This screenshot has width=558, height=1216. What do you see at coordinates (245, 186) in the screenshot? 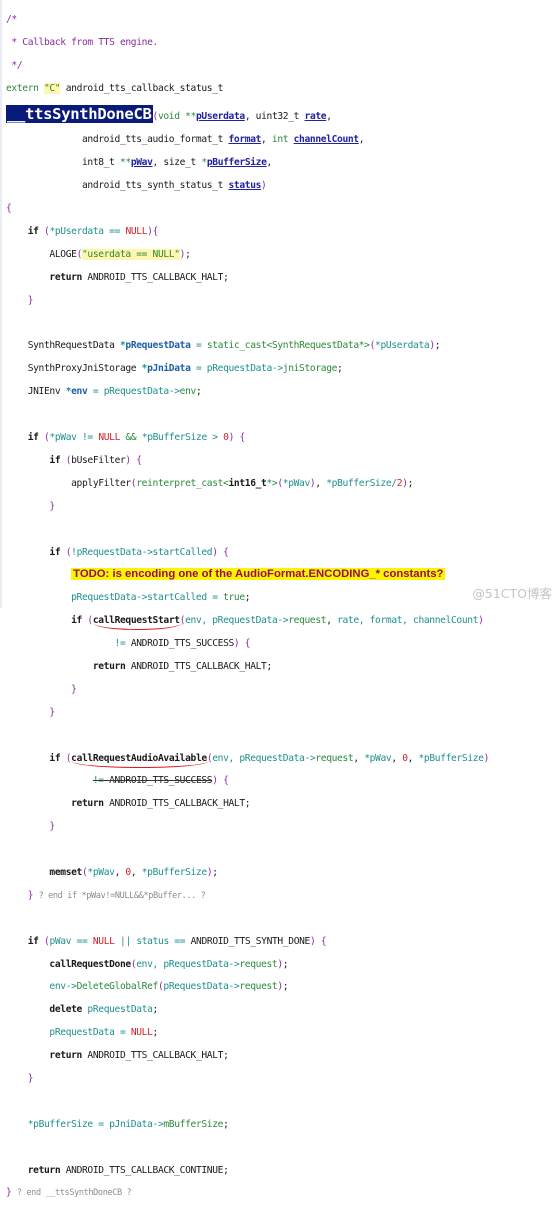
I see `param-status: status` at bounding box center [245, 186].